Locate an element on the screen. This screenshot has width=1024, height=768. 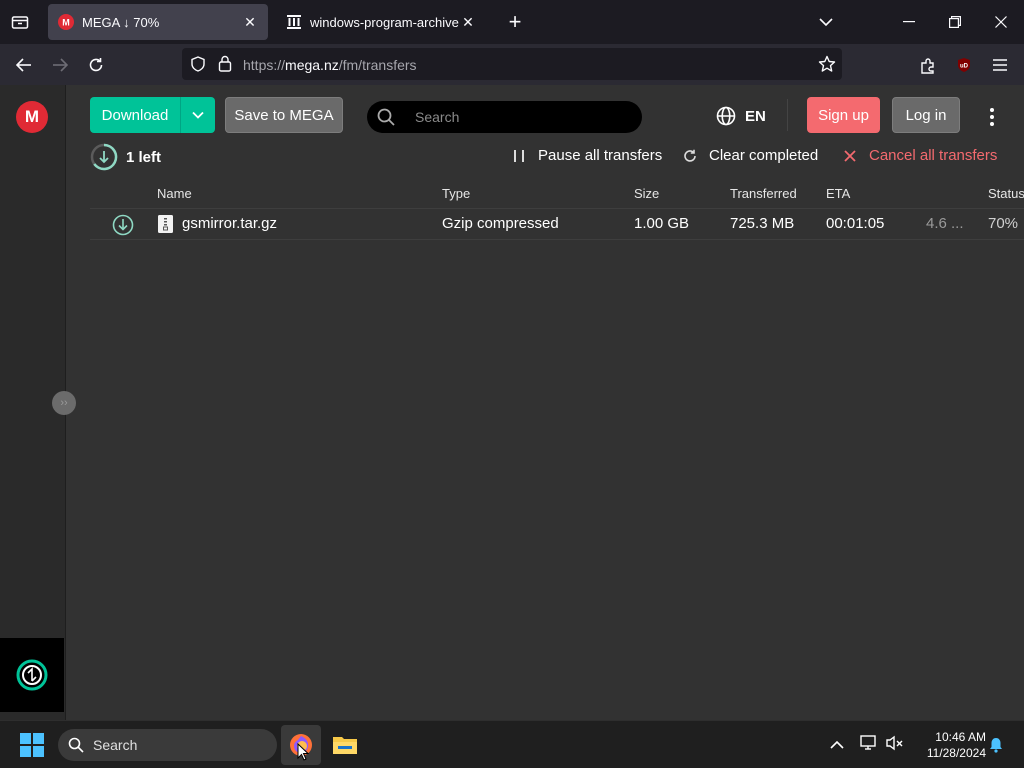
tab-title: windows-program-archive dire is located at coordinates (385, 22).